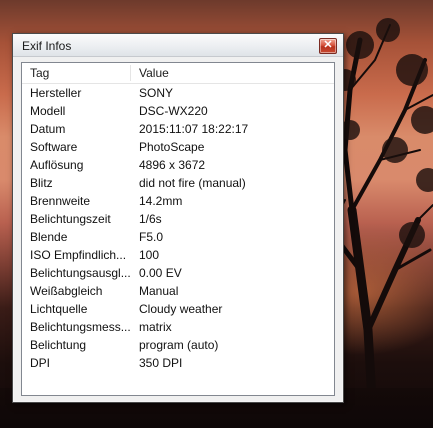 The image size is (433, 428). What do you see at coordinates (155, 327) in the screenshot?
I see `row-value: matrix` at bounding box center [155, 327].